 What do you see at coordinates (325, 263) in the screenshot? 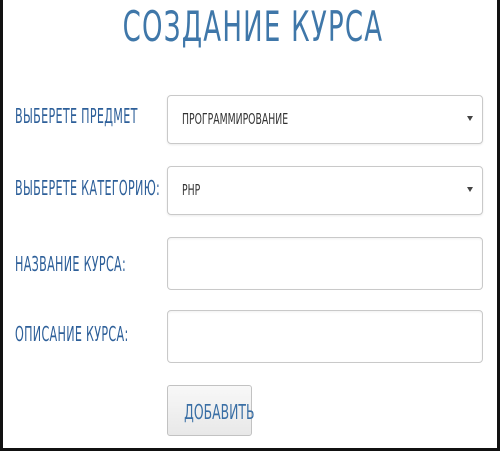
I see `course-name-input` at bounding box center [325, 263].